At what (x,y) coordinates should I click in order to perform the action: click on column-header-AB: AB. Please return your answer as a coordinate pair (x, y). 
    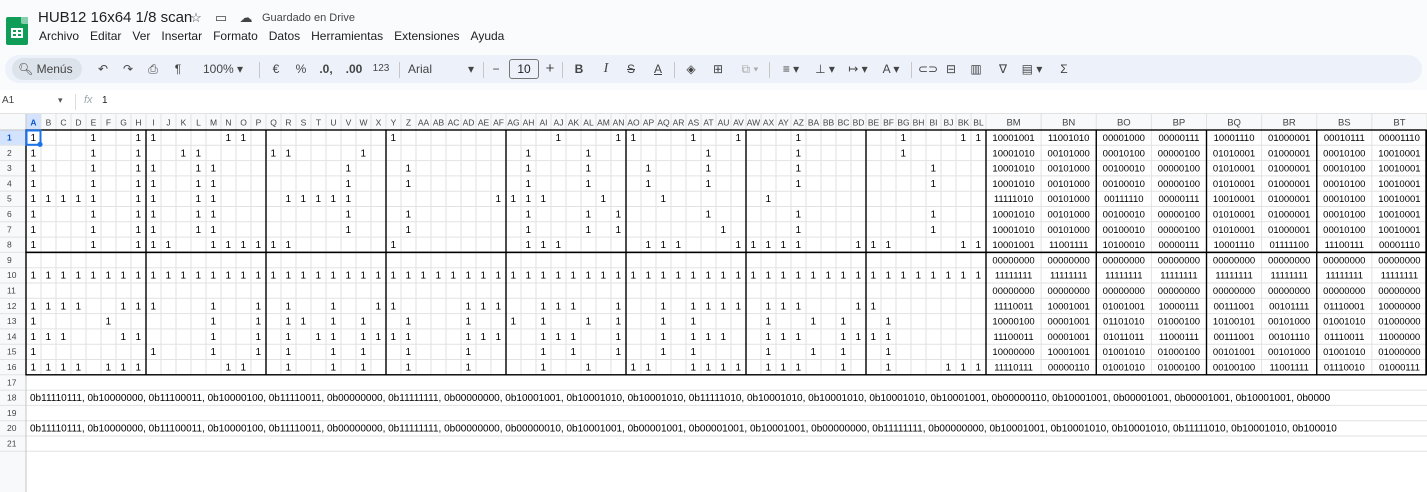
    Looking at the image, I should click on (439, 123).